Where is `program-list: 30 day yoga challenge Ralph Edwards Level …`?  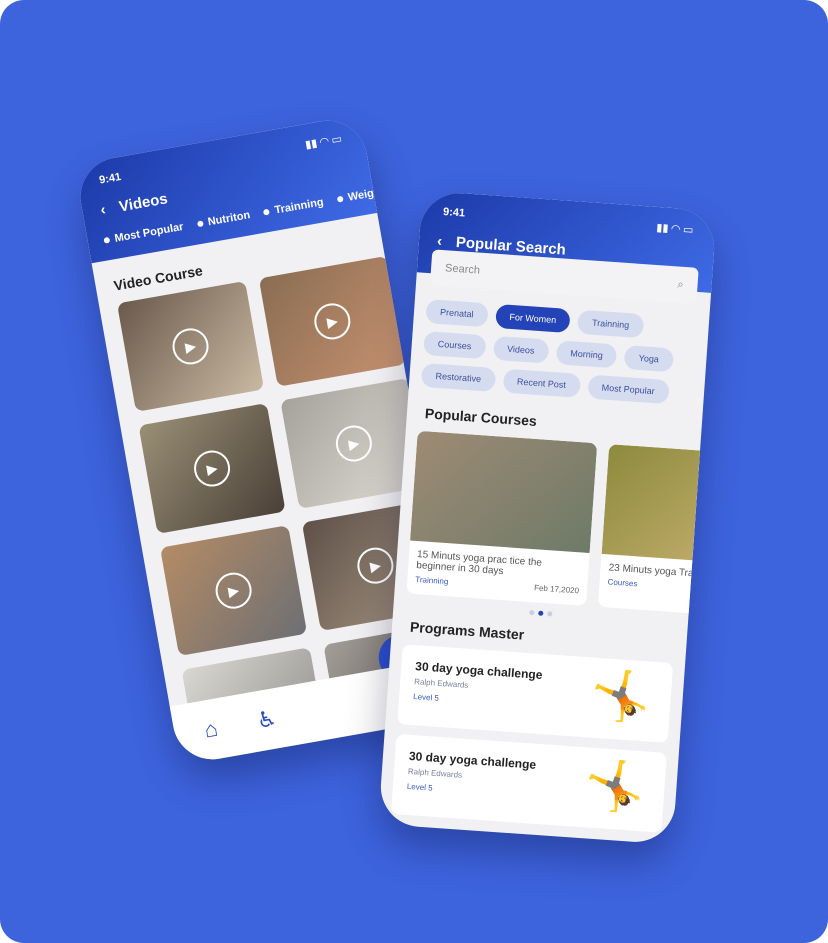 program-list: 30 day yoga challenge Ralph Edwards Level … is located at coordinates (532, 738).